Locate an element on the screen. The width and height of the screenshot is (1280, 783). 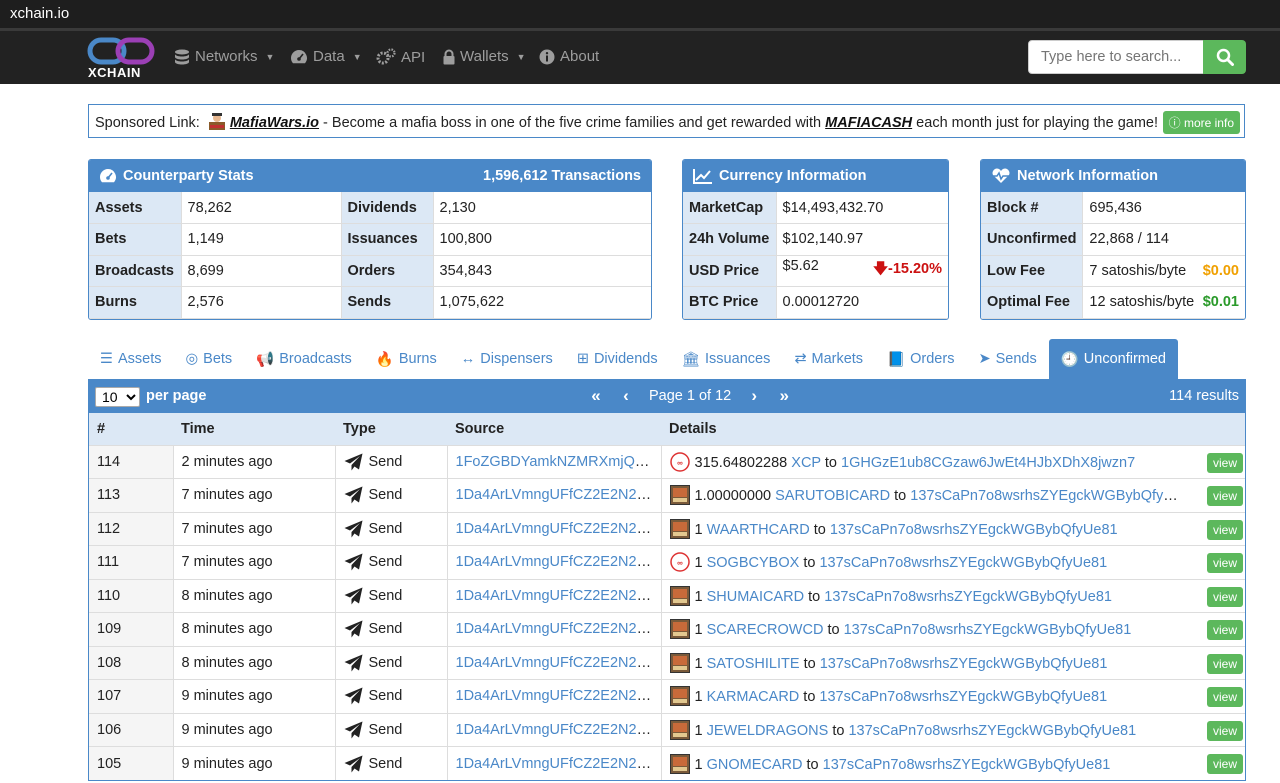
next-page-icon: › is located at coordinates (754, 396).